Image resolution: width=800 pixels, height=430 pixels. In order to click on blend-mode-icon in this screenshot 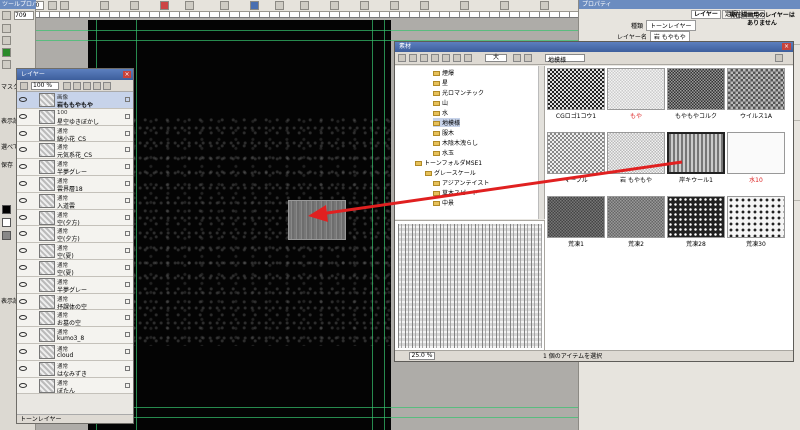, I will do `click(24, 86)`.